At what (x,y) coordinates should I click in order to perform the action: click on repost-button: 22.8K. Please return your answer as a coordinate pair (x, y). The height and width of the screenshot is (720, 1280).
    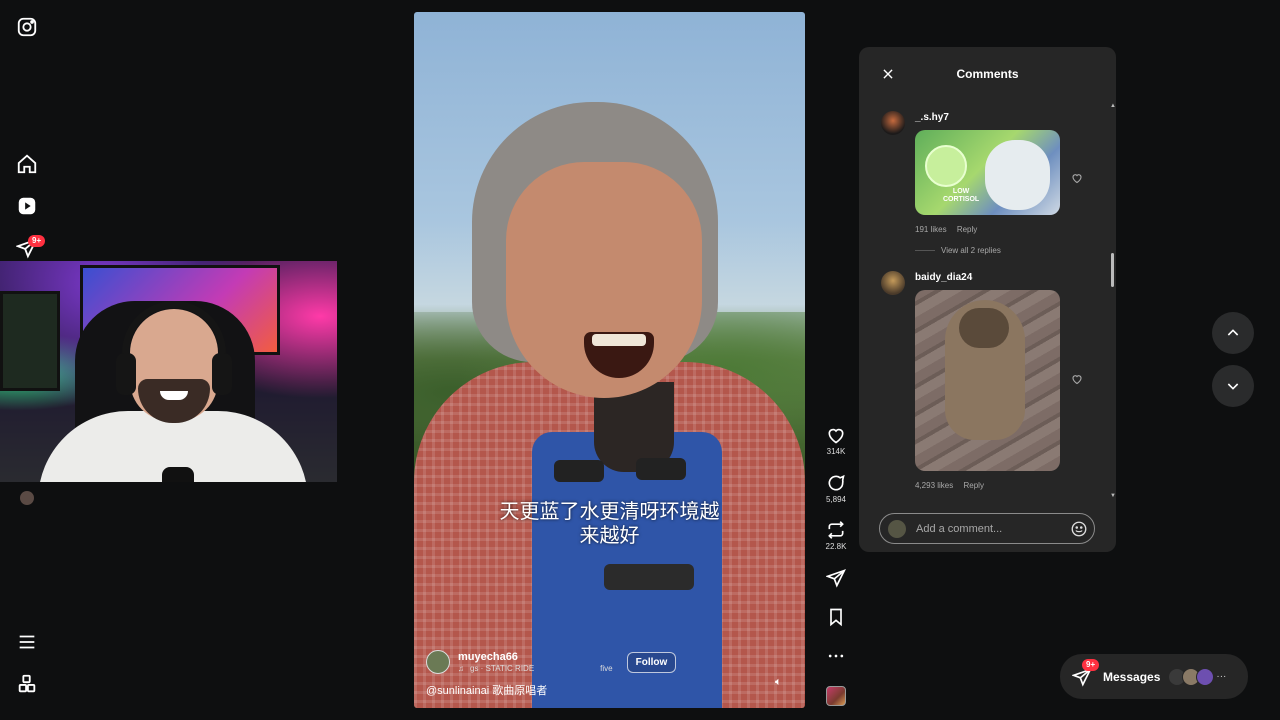
    Looking at the image, I should click on (836, 535).